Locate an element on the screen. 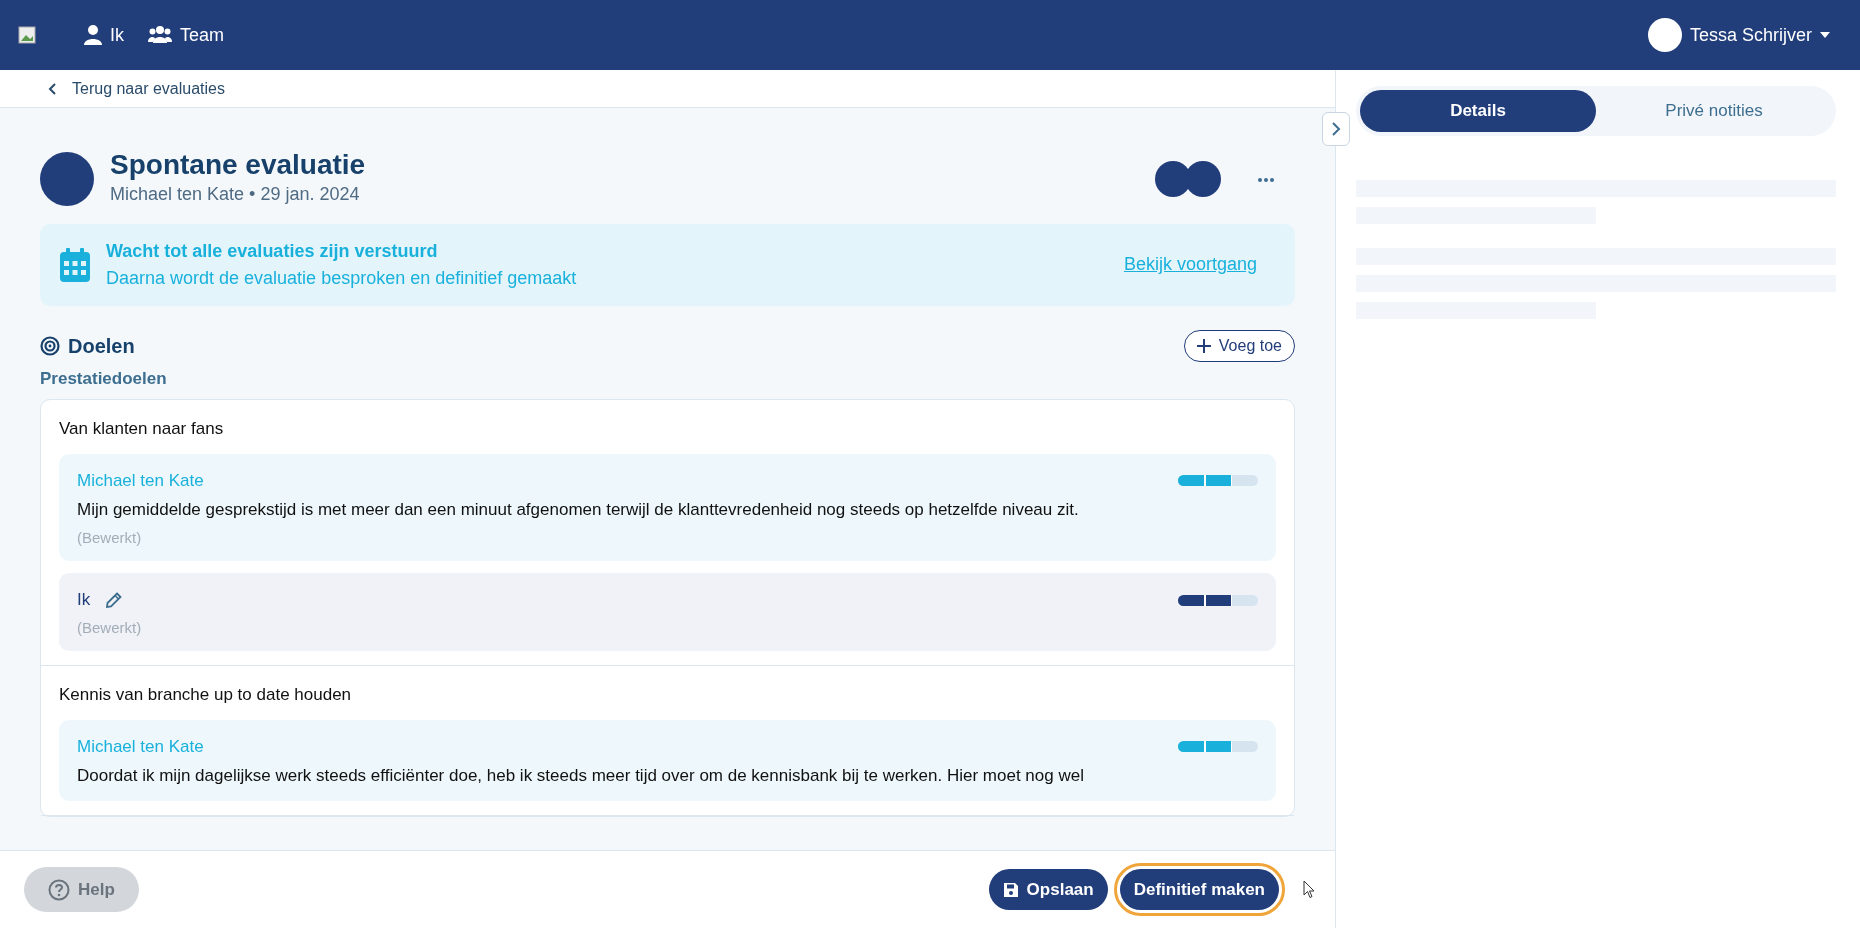 The image size is (1860, 928). subtitle: Michael ten Kate • 29 jan. 2024 is located at coordinates (235, 194).